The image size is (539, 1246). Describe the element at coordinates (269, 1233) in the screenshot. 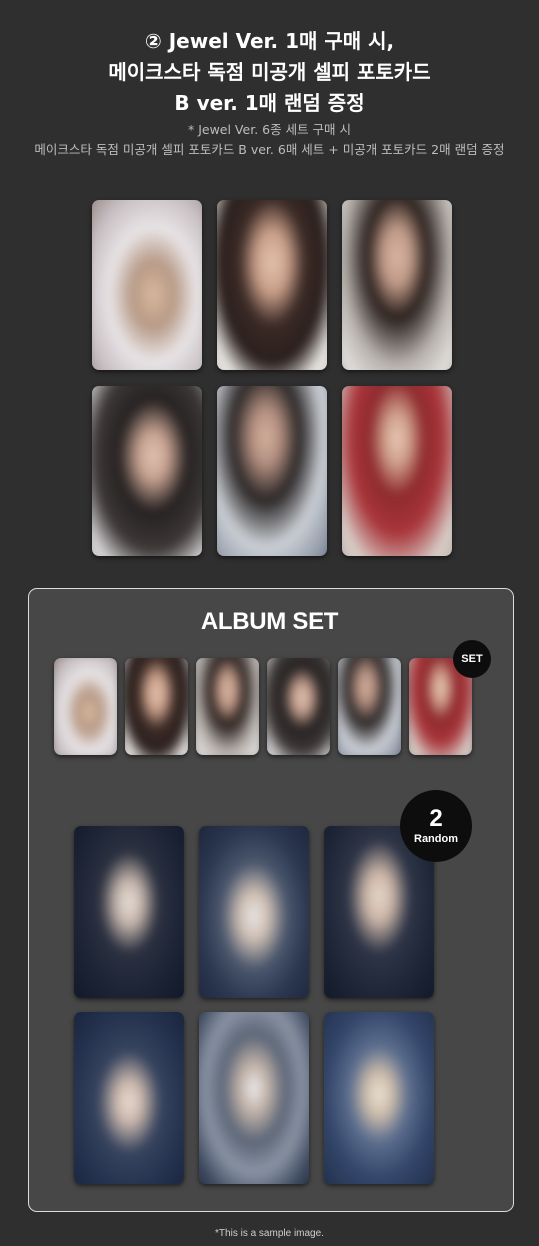

I see `sample-image-footnote: *This is a sample image.` at that location.